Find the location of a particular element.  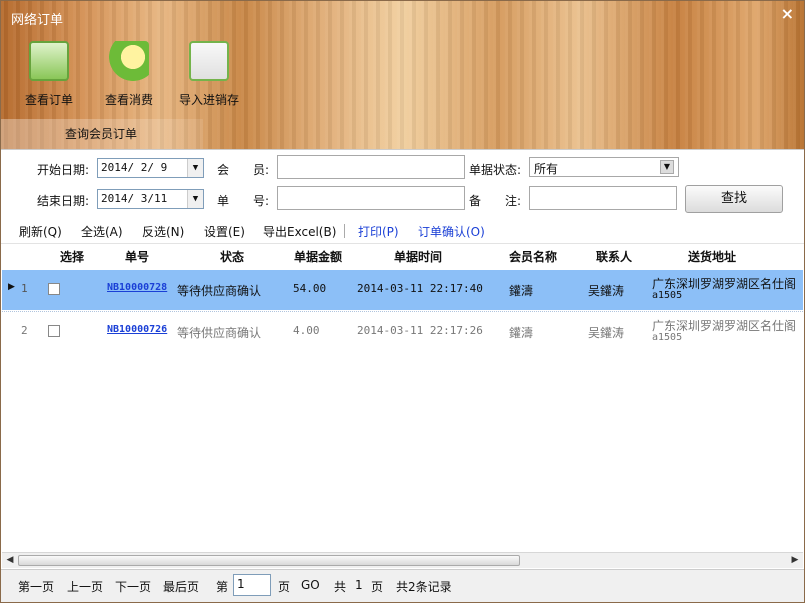

invert-selection-button: 反选(N) is located at coordinates (163, 231).